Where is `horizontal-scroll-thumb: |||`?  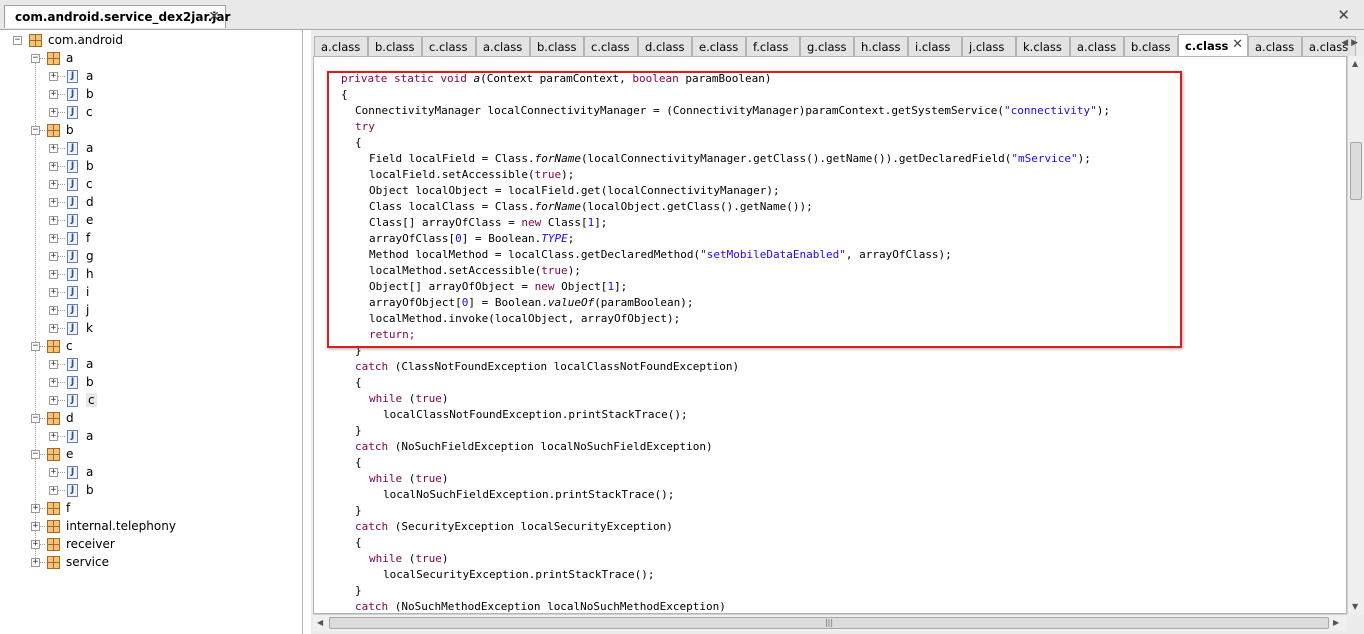
horizontal-scroll-thumb: ||| is located at coordinates (829, 623).